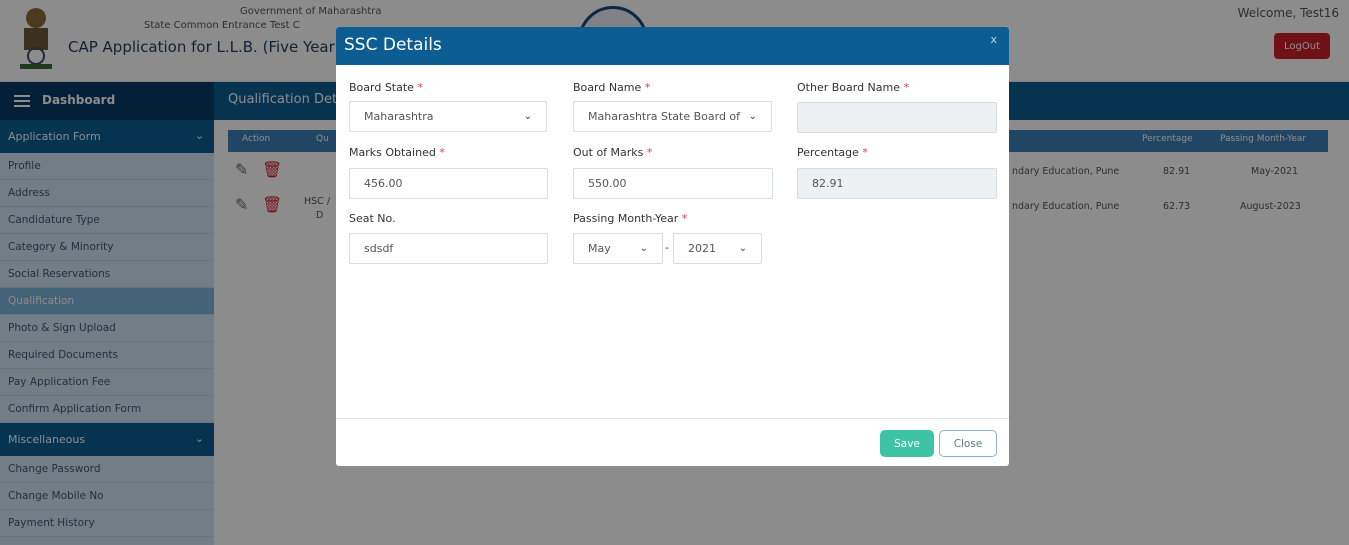 This screenshot has width=1349, height=545. I want to click on modal-footer, so click(672, 418).